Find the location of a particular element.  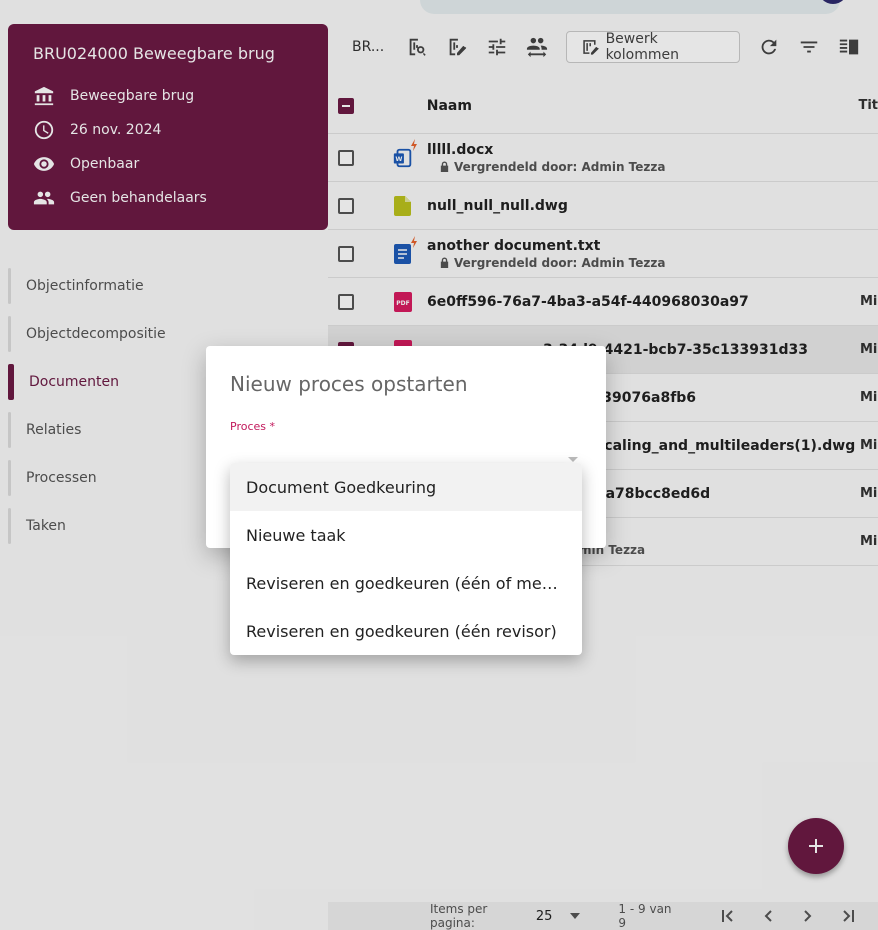

chevron-down-icon is located at coordinates (573, 459).